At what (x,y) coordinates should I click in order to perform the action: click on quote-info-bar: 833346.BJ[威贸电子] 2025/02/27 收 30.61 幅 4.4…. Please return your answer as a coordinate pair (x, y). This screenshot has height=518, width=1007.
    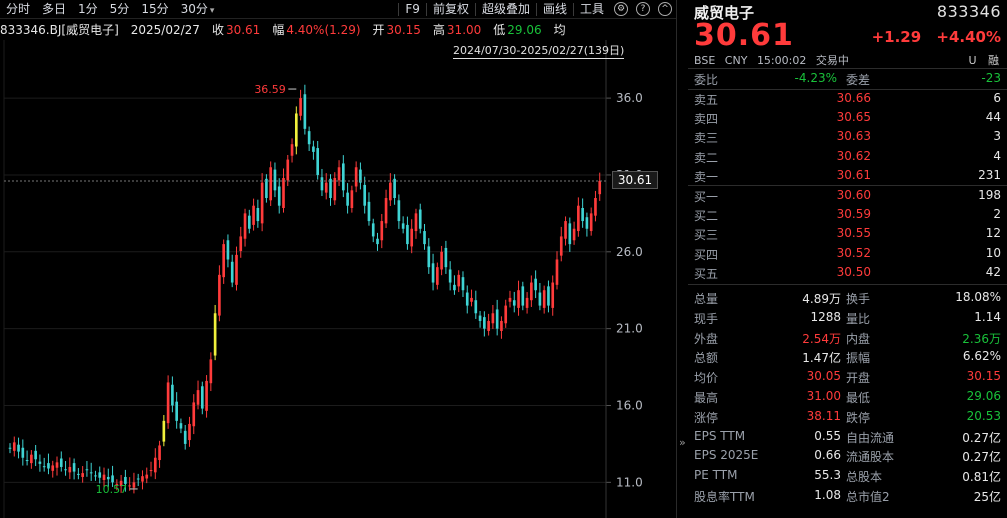
    Looking at the image, I should click on (338, 29).